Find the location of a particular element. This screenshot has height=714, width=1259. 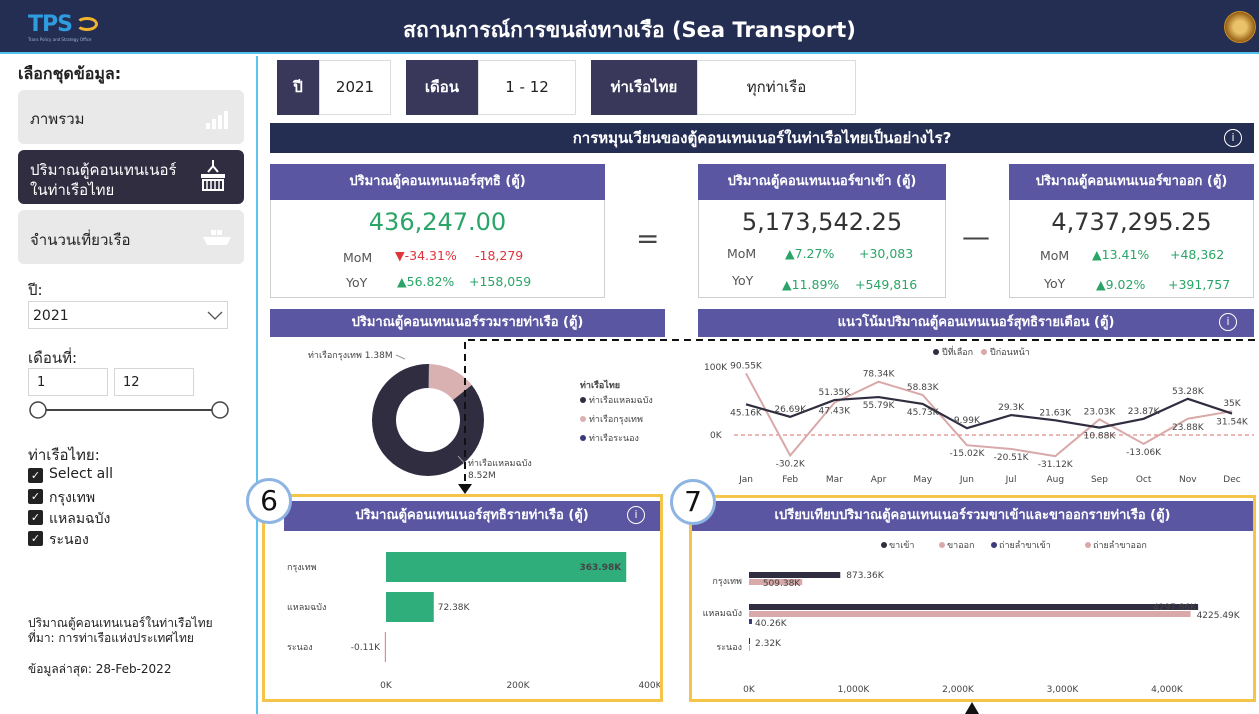

legend-label: ถ่ายลำขาเข้า is located at coordinates (1025, 545).